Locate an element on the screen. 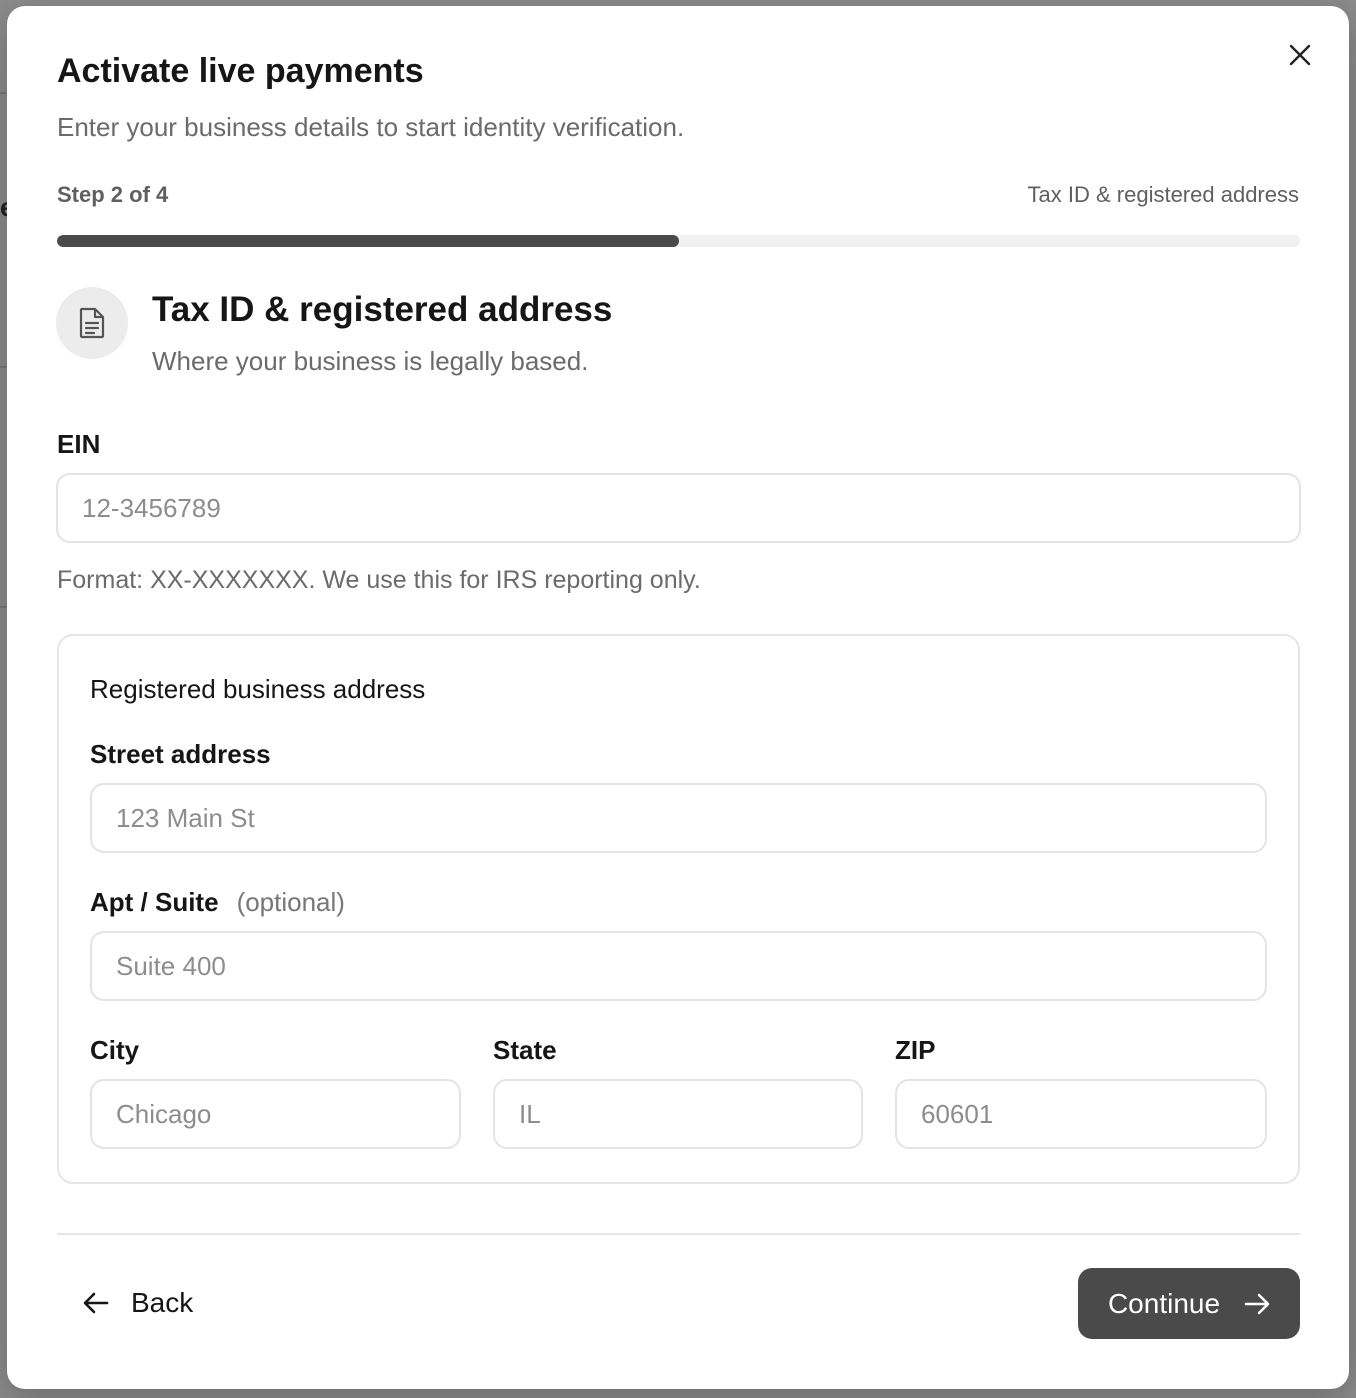  footer-divider is located at coordinates (678, 1234).